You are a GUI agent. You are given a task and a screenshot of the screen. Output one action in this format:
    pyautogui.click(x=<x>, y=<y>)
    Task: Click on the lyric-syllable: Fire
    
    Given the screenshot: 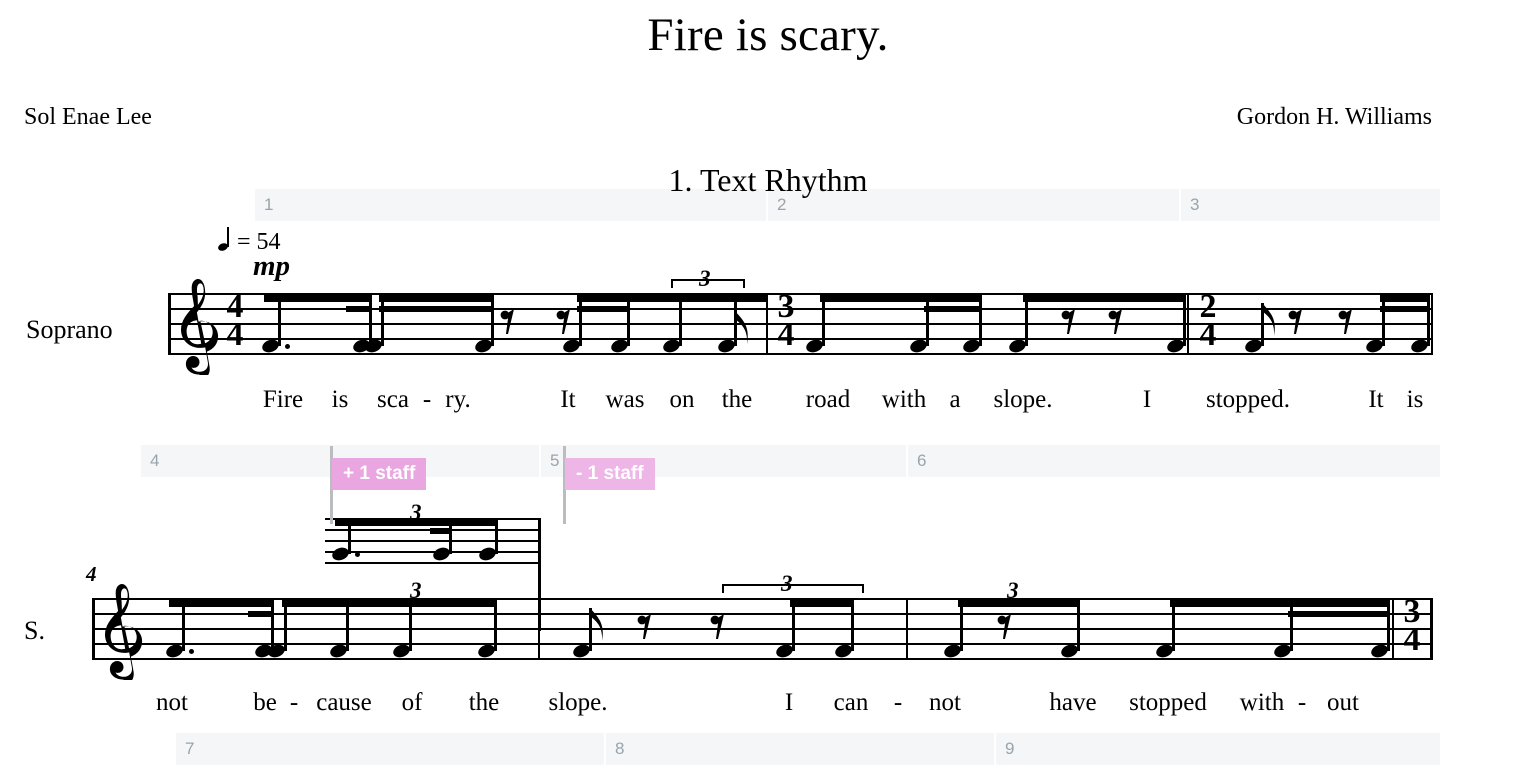 What is the action you would take?
    pyautogui.click(x=283, y=399)
    